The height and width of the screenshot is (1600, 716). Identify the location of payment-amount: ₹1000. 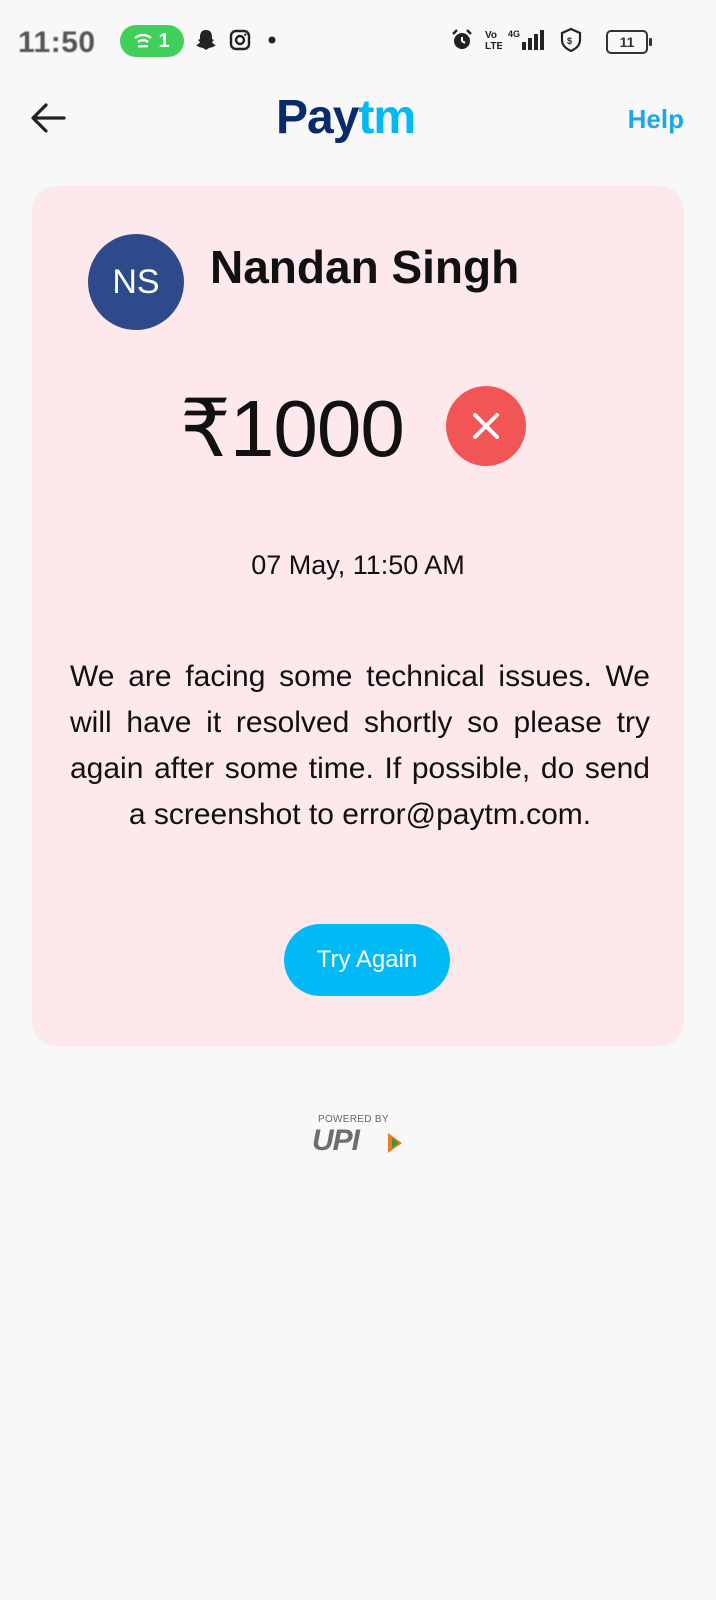
(292, 428).